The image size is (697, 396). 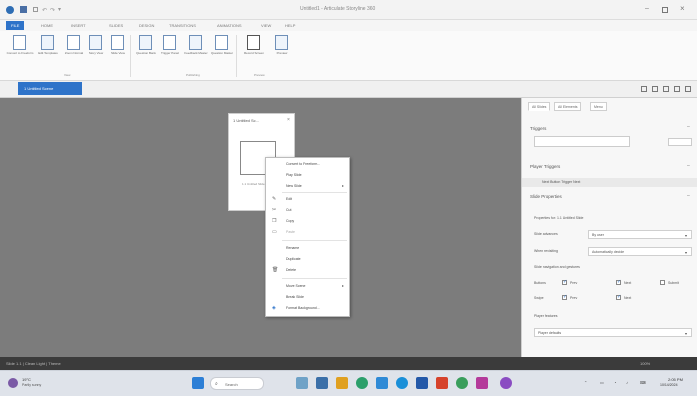 What do you see at coordinates (559, 218) in the screenshot?
I see `properties-for-label: Properties for: 1.1 Untitled Slide` at bounding box center [559, 218].